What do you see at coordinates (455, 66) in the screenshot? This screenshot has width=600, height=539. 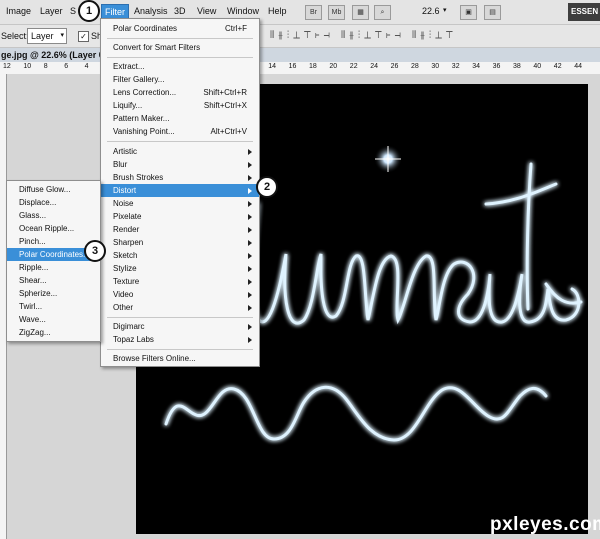 I see `ruler-tick-label: 32` at bounding box center [455, 66].